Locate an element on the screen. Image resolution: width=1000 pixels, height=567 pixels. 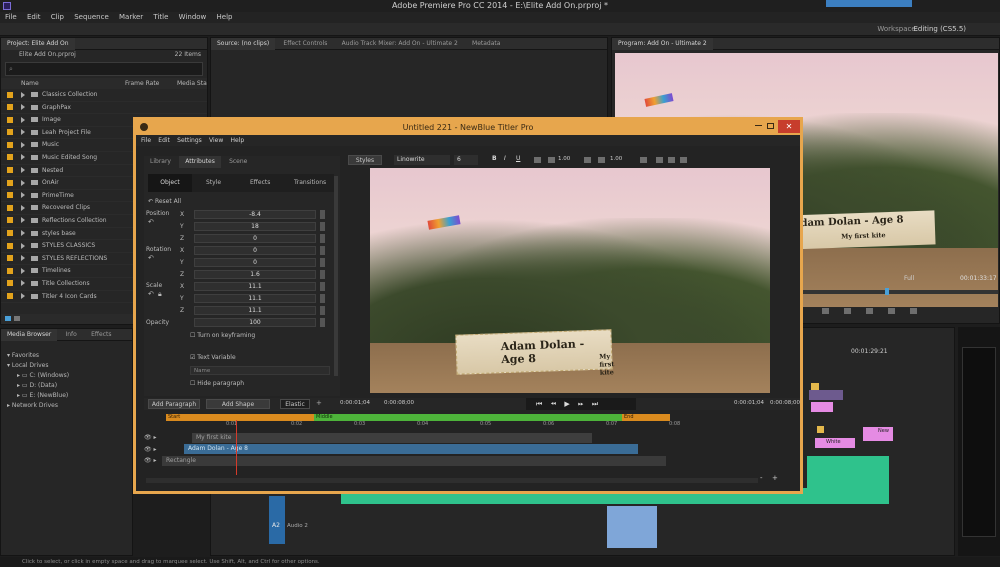
menu-sequence: Sequence is located at coordinates (91, 17).